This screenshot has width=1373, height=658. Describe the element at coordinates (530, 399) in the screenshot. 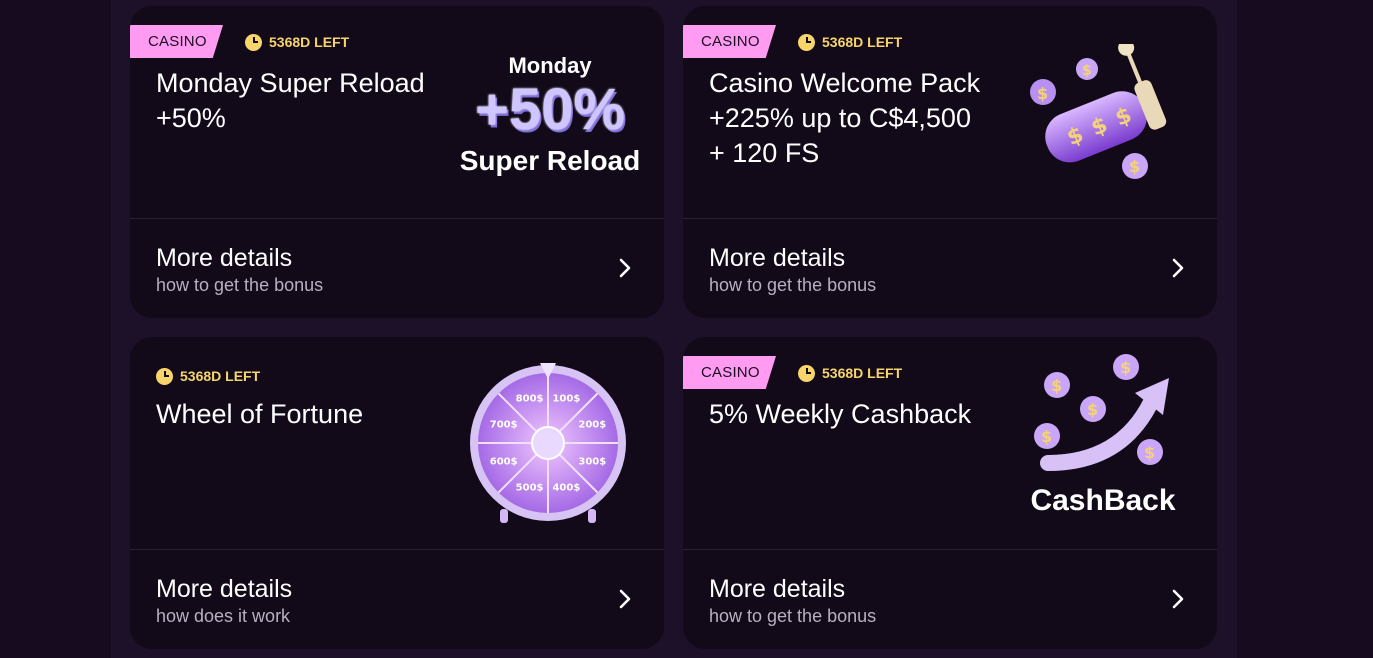

I see `wheel-segment-label: 800$` at that location.